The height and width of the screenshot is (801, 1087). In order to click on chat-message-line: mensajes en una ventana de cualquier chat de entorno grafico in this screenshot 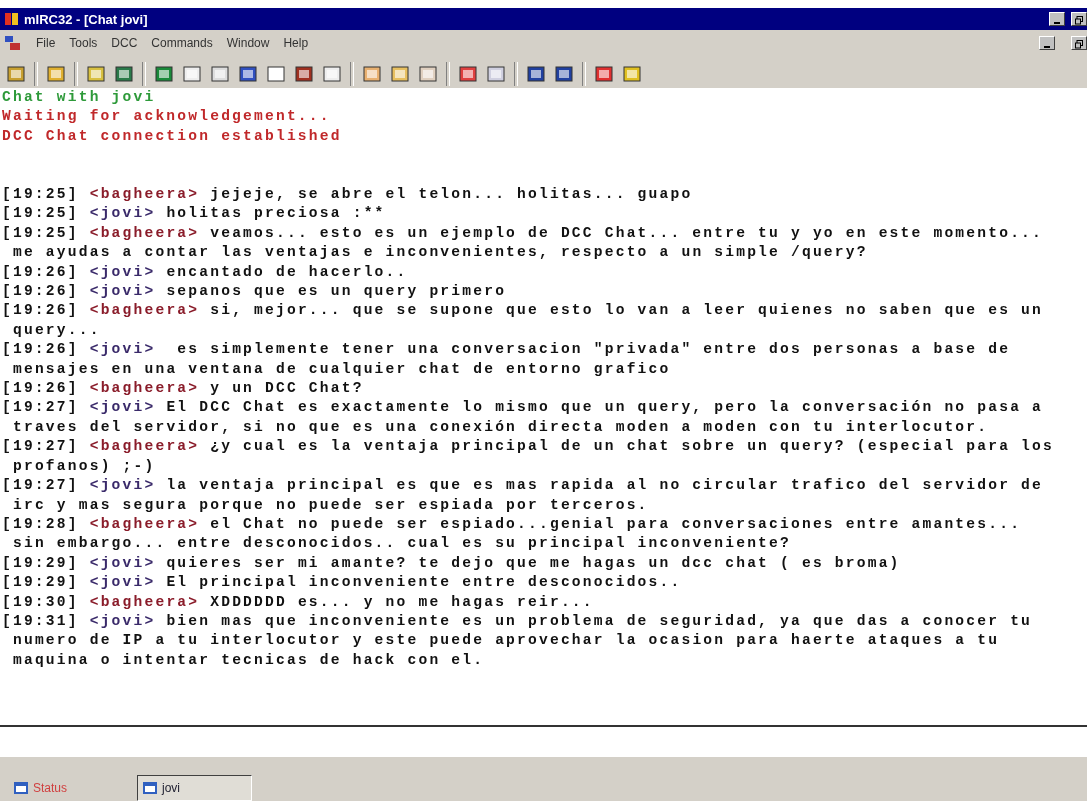, I will do `click(342, 369)`.